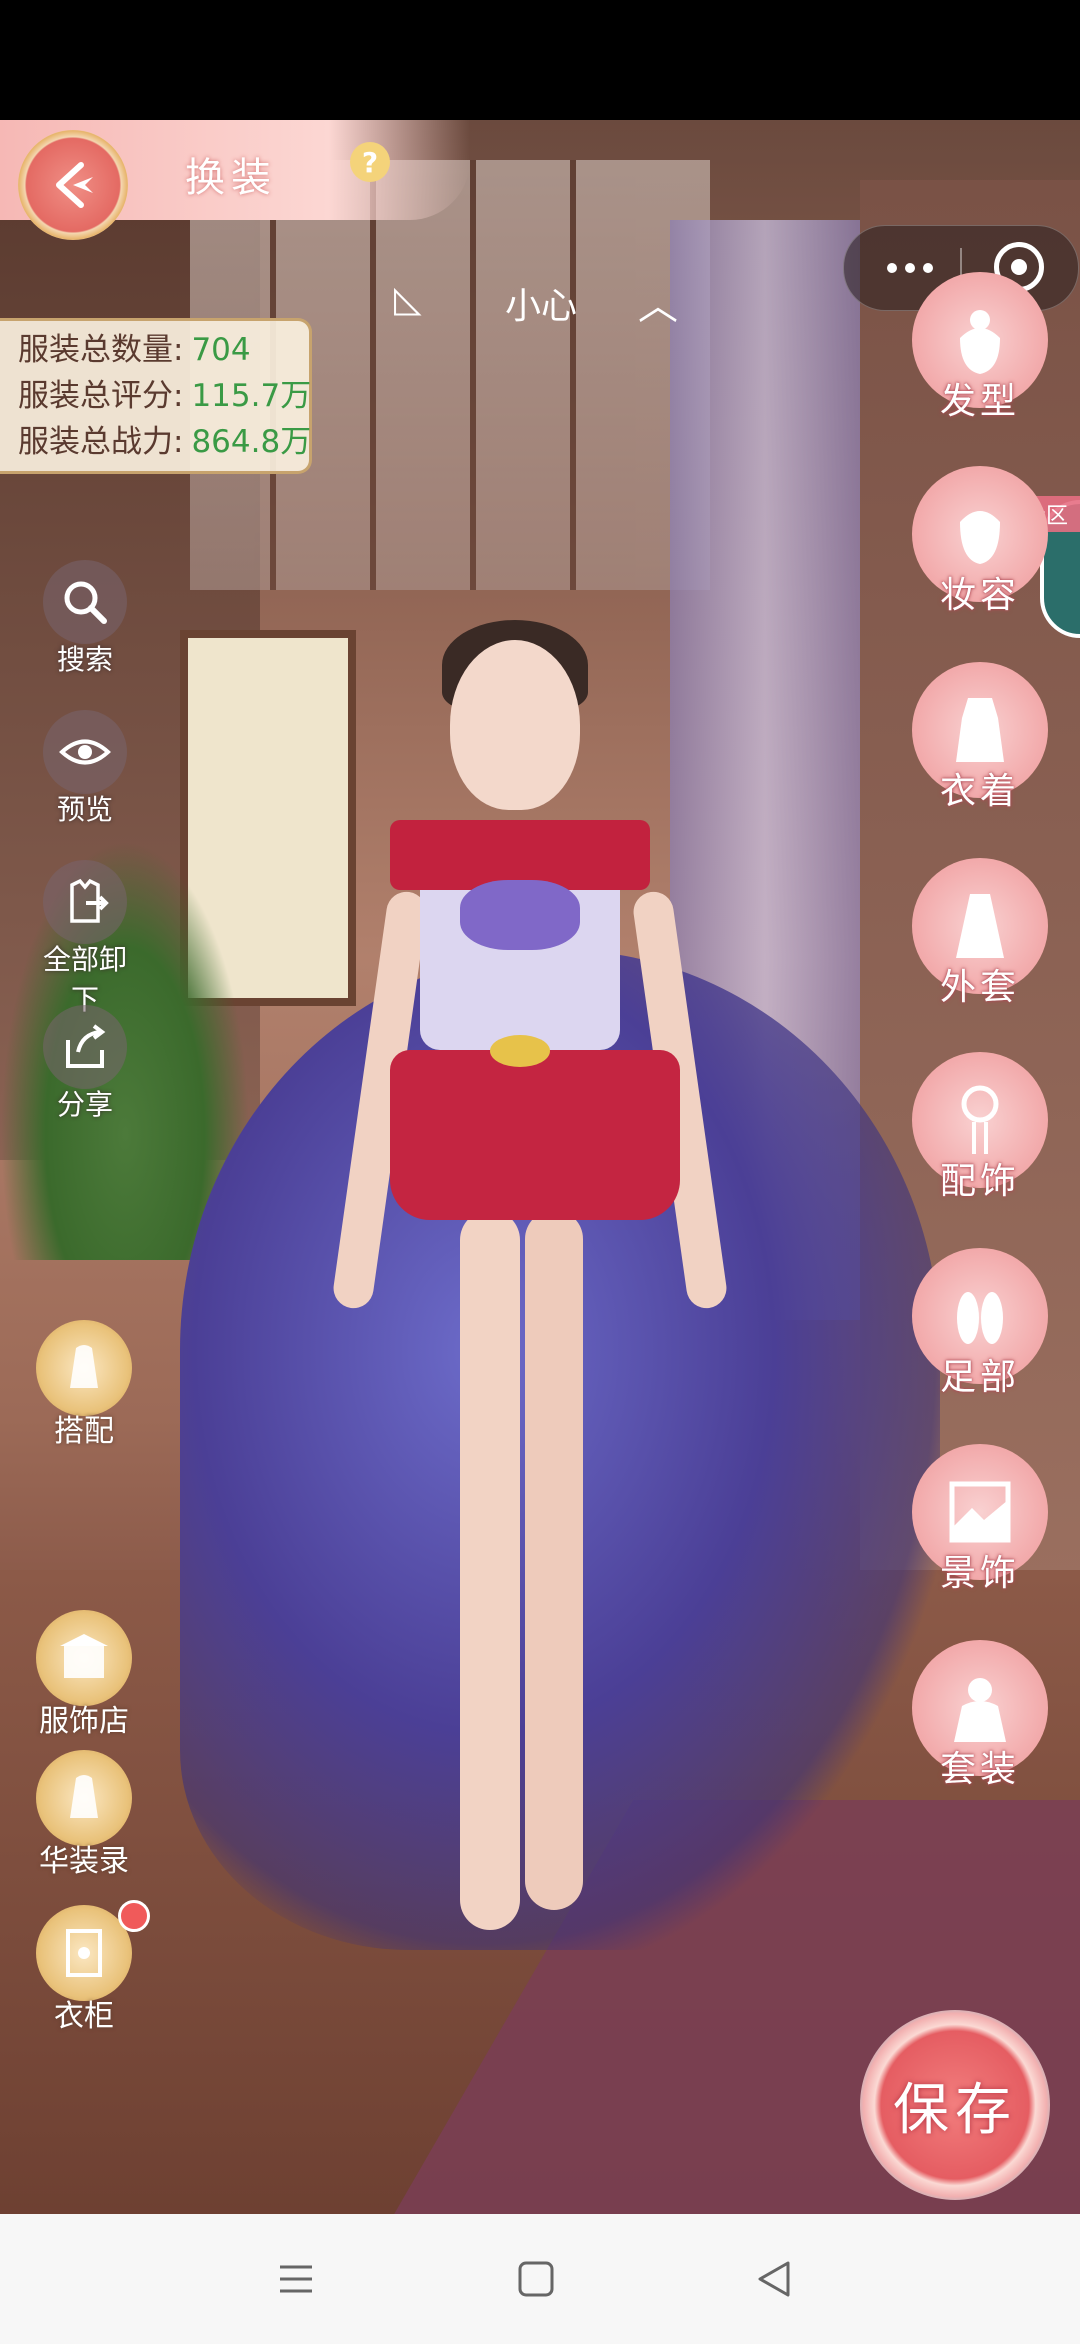 The width and height of the screenshot is (1080, 2344). What do you see at coordinates (84, 1366) in the screenshot?
I see `outfit-icon` at bounding box center [84, 1366].